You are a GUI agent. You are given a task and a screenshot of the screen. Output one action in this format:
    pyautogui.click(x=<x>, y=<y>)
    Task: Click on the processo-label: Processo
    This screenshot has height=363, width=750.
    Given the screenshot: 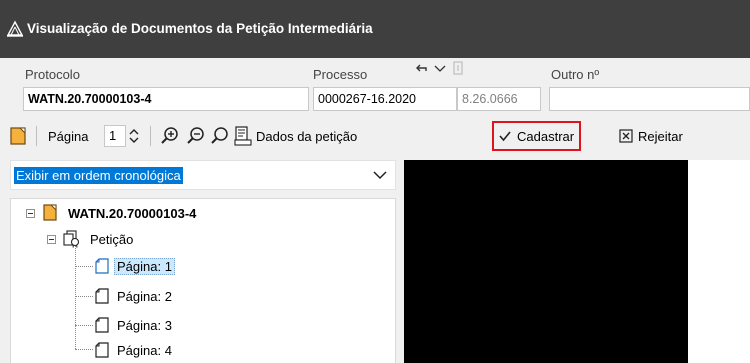 What is the action you would take?
    pyautogui.click(x=340, y=74)
    